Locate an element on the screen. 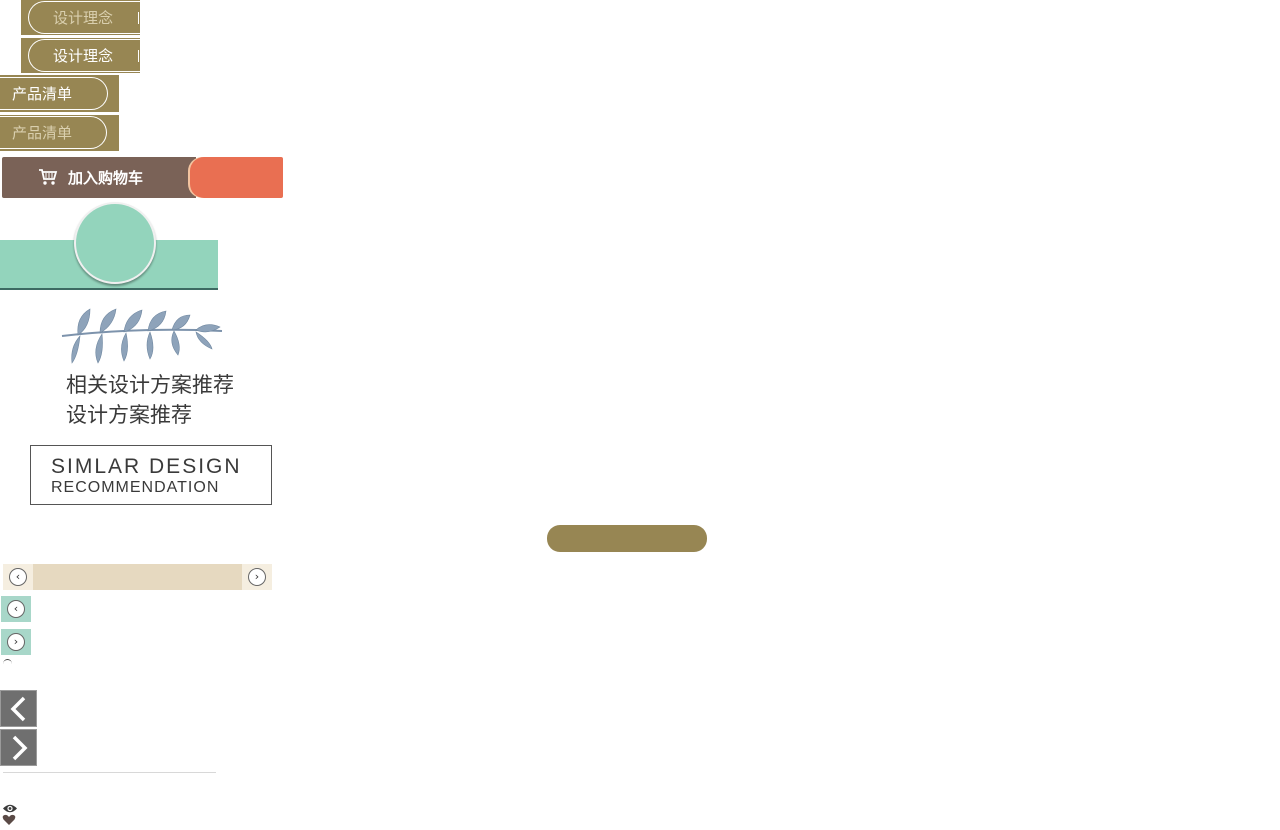  loading-indicator is located at coordinates (7, 664).